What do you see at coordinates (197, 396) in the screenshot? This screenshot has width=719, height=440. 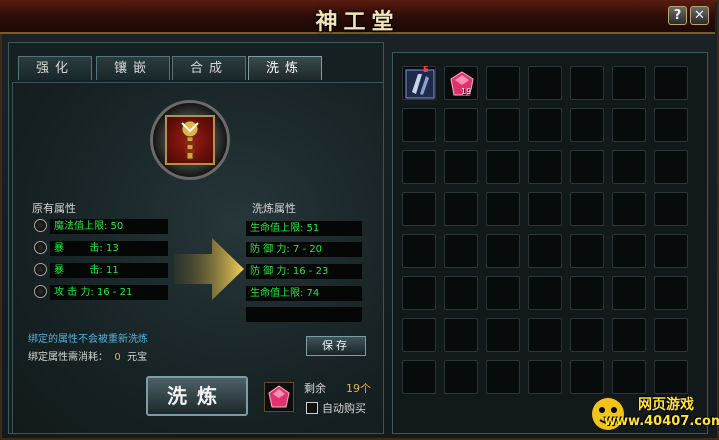 I see `refine-button: 洗炼` at bounding box center [197, 396].